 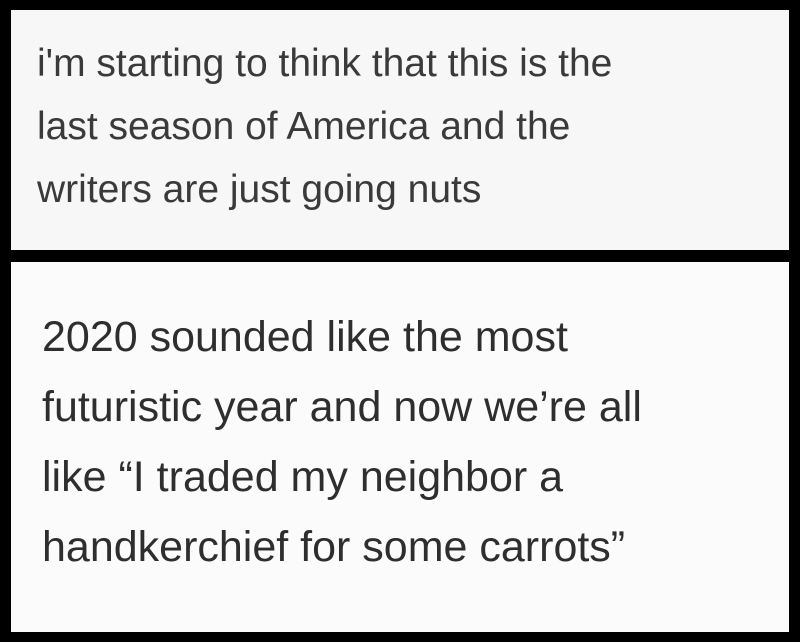 What do you see at coordinates (334, 547) in the screenshot?
I see `tweet-text-line: handkerchief for some carrots”` at bounding box center [334, 547].